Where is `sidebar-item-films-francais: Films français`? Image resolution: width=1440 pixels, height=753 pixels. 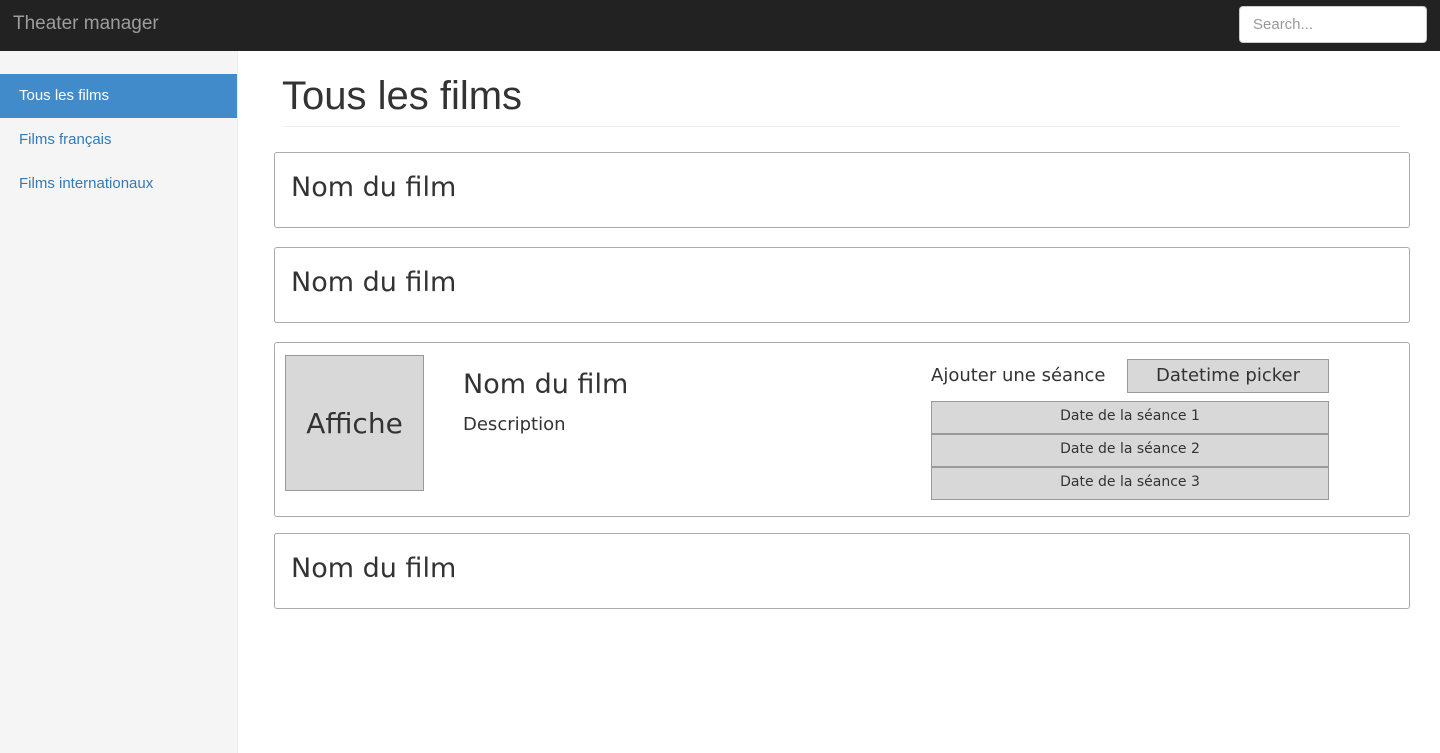 sidebar-item-films-francais: Films français is located at coordinates (118, 140).